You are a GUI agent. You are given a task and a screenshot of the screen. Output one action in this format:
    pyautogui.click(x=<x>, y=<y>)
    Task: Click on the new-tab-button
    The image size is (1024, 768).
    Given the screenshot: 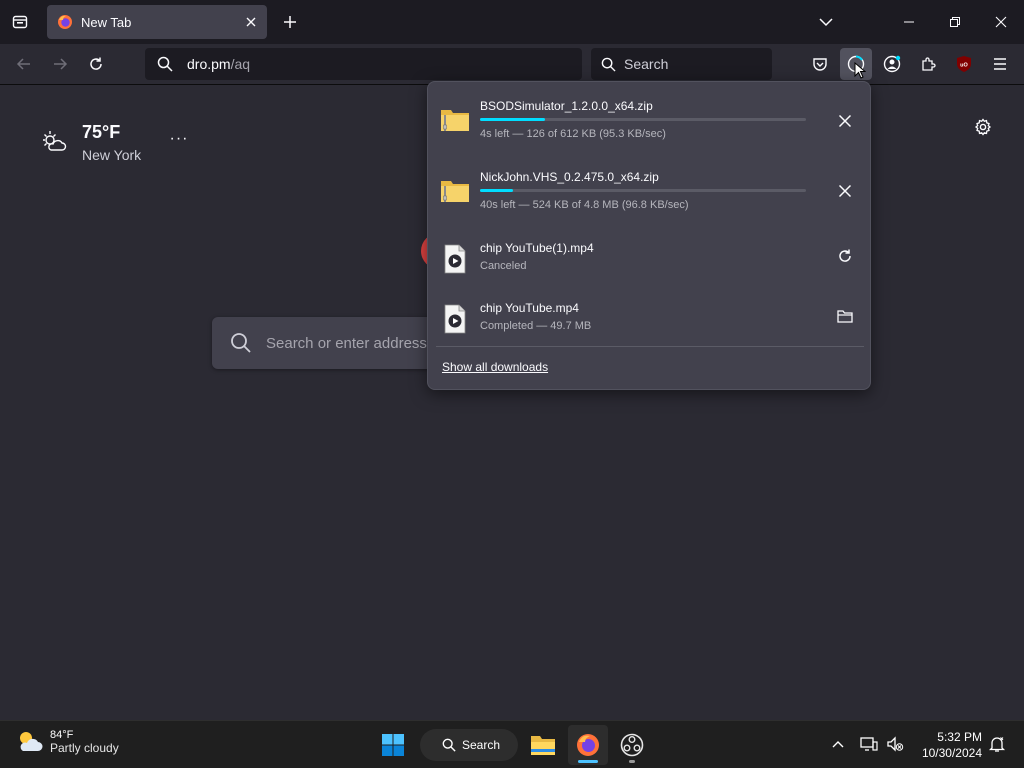 What is the action you would take?
    pyautogui.click(x=290, y=22)
    